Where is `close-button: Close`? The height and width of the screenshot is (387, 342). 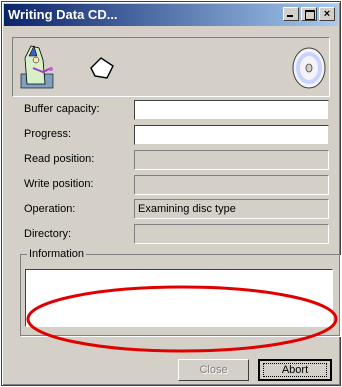
close-button: Close is located at coordinates (213, 370).